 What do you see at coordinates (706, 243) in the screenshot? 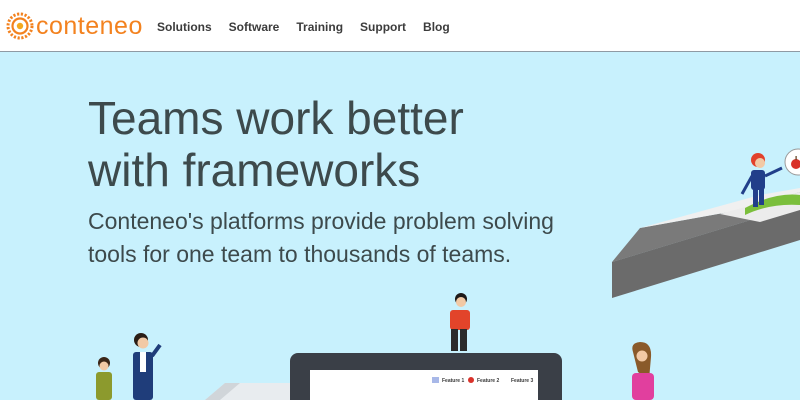
I see `platform-slab-illustration` at bounding box center [706, 243].